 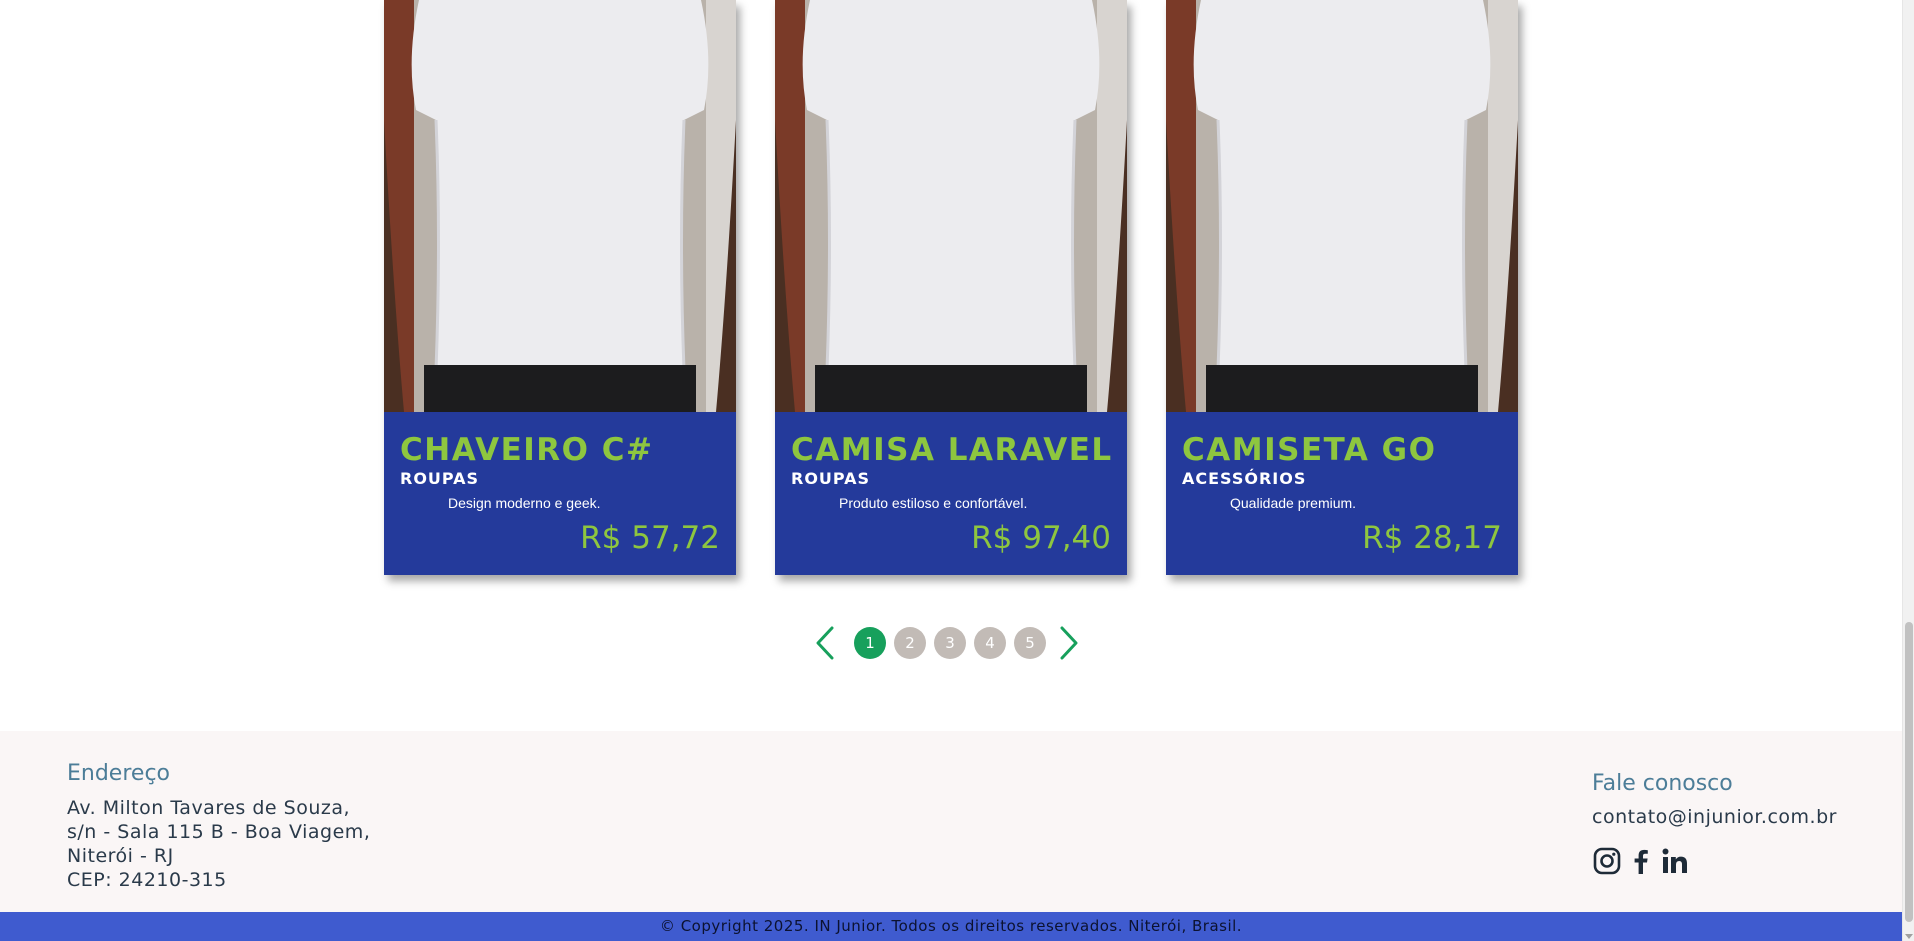 I want to click on page-button-3: 3, so click(x=950, y=643).